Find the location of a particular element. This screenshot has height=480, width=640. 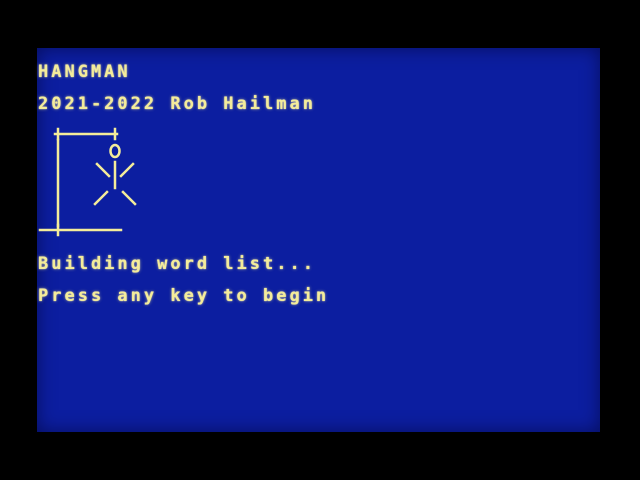

figure-left-arm is located at coordinates (103, 170).